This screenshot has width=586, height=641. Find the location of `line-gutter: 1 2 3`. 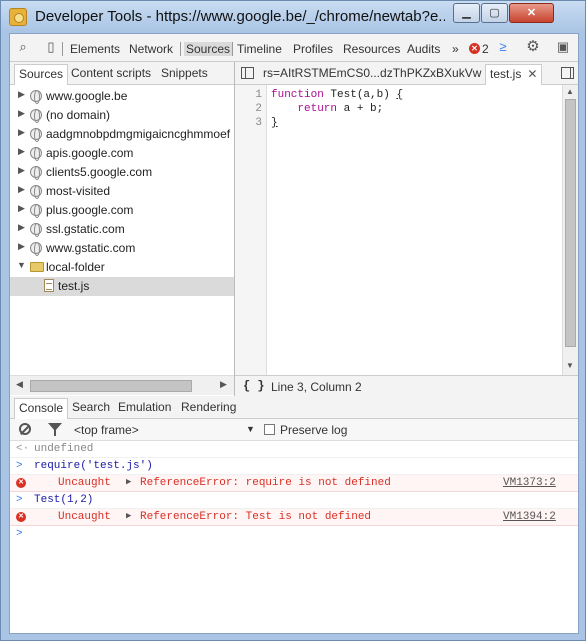

line-gutter: 1 2 3 is located at coordinates (251, 230).